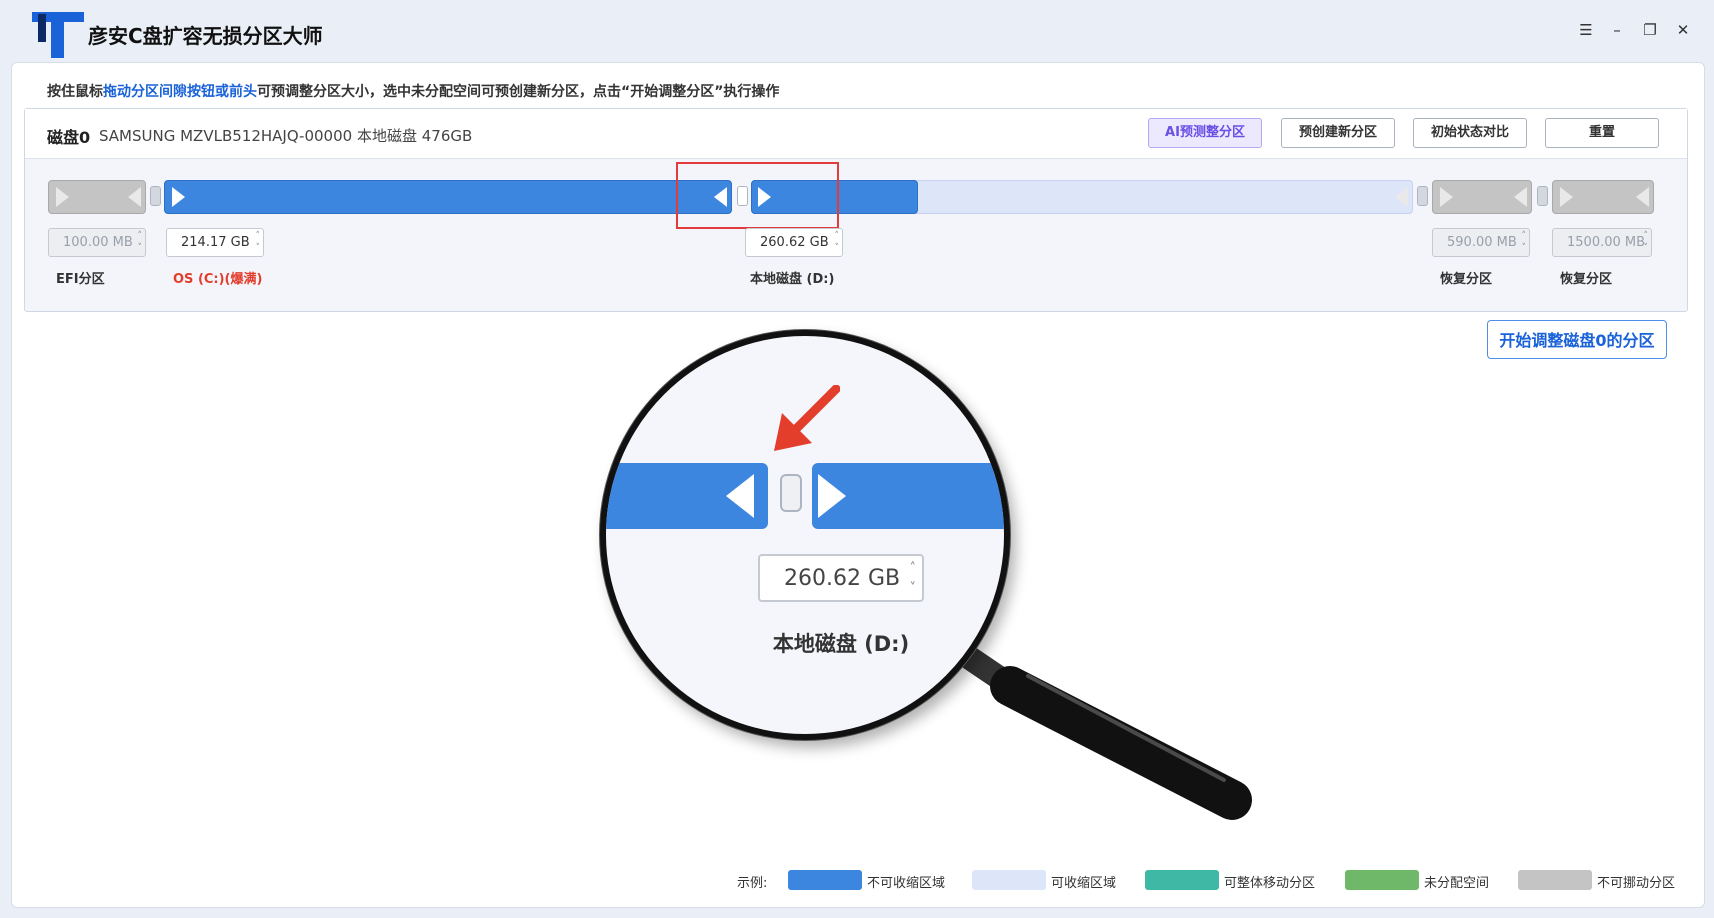 The image size is (1714, 918). What do you see at coordinates (448, 197) in the screenshot?
I see `partition-os-c-bar` at bounding box center [448, 197].